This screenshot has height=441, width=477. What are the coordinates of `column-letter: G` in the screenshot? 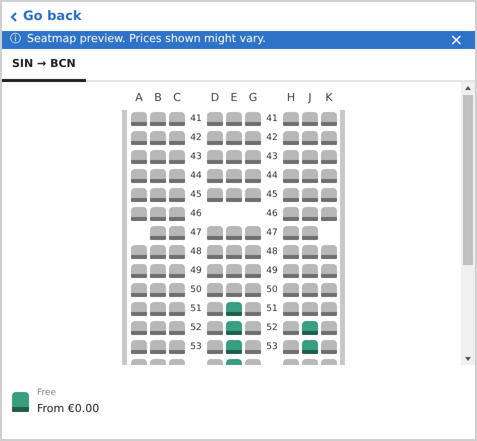 It's located at (253, 98).